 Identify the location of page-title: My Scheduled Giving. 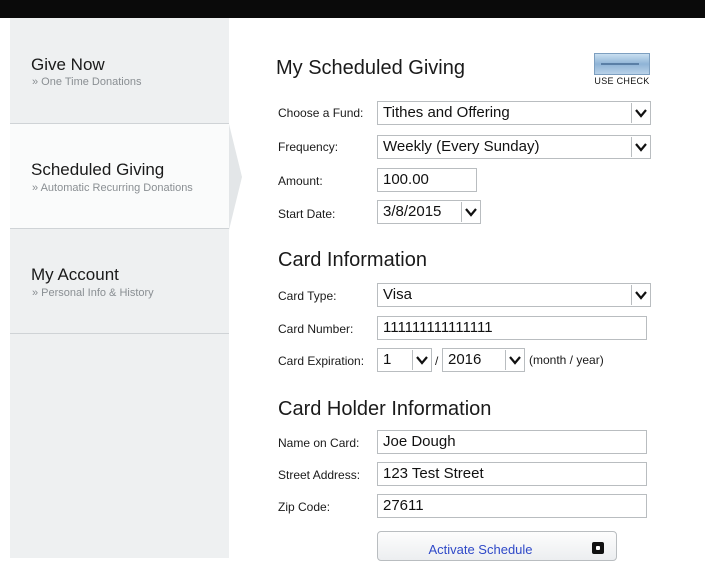
(370, 68).